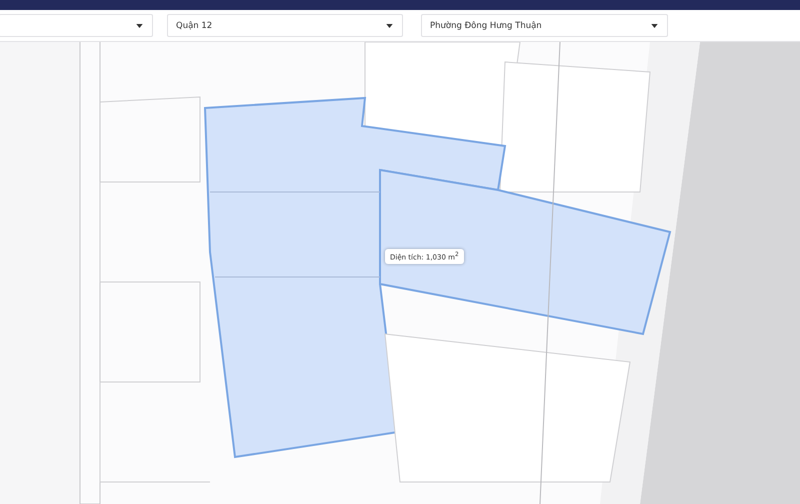 The image size is (800, 504). What do you see at coordinates (544, 25) in the screenshot?
I see `dropdown: Phường Đông Hưng Thuận` at bounding box center [544, 25].